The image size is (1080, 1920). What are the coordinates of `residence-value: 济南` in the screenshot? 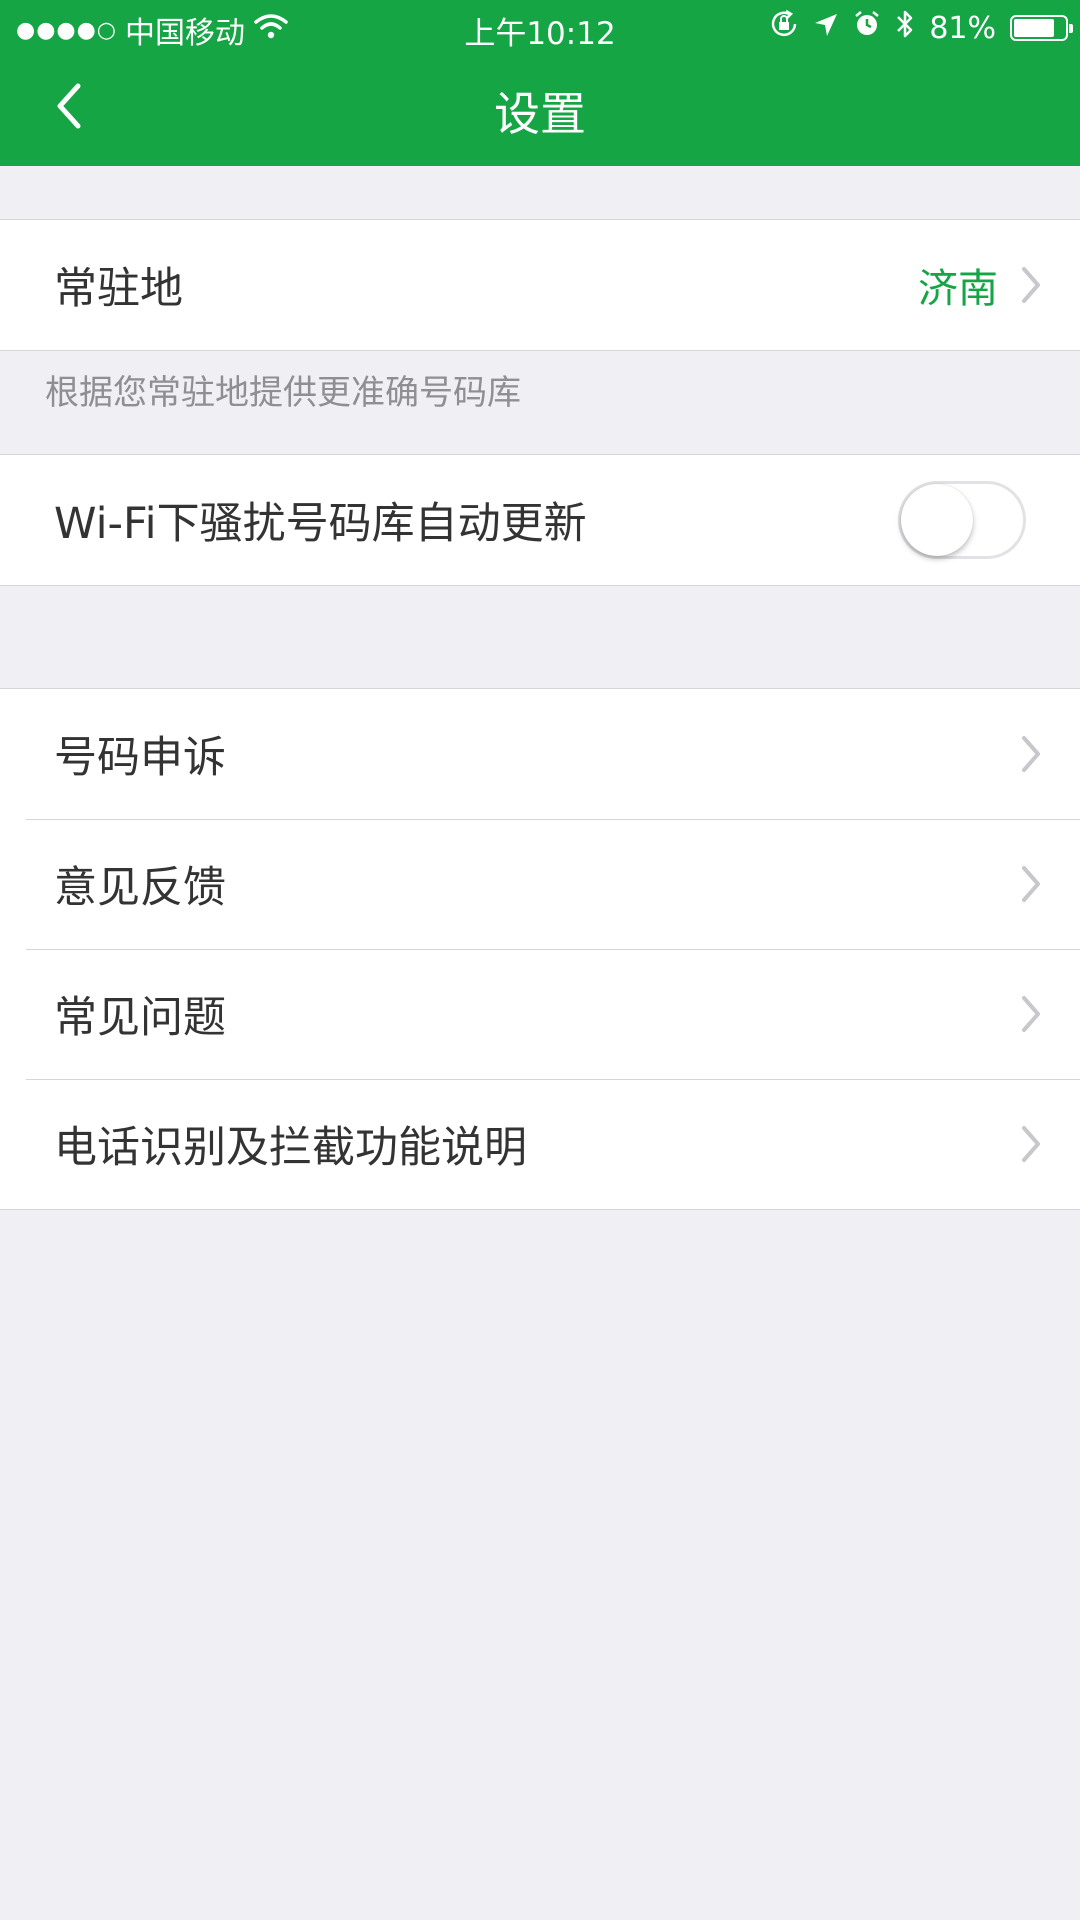 It's located at (958, 289).